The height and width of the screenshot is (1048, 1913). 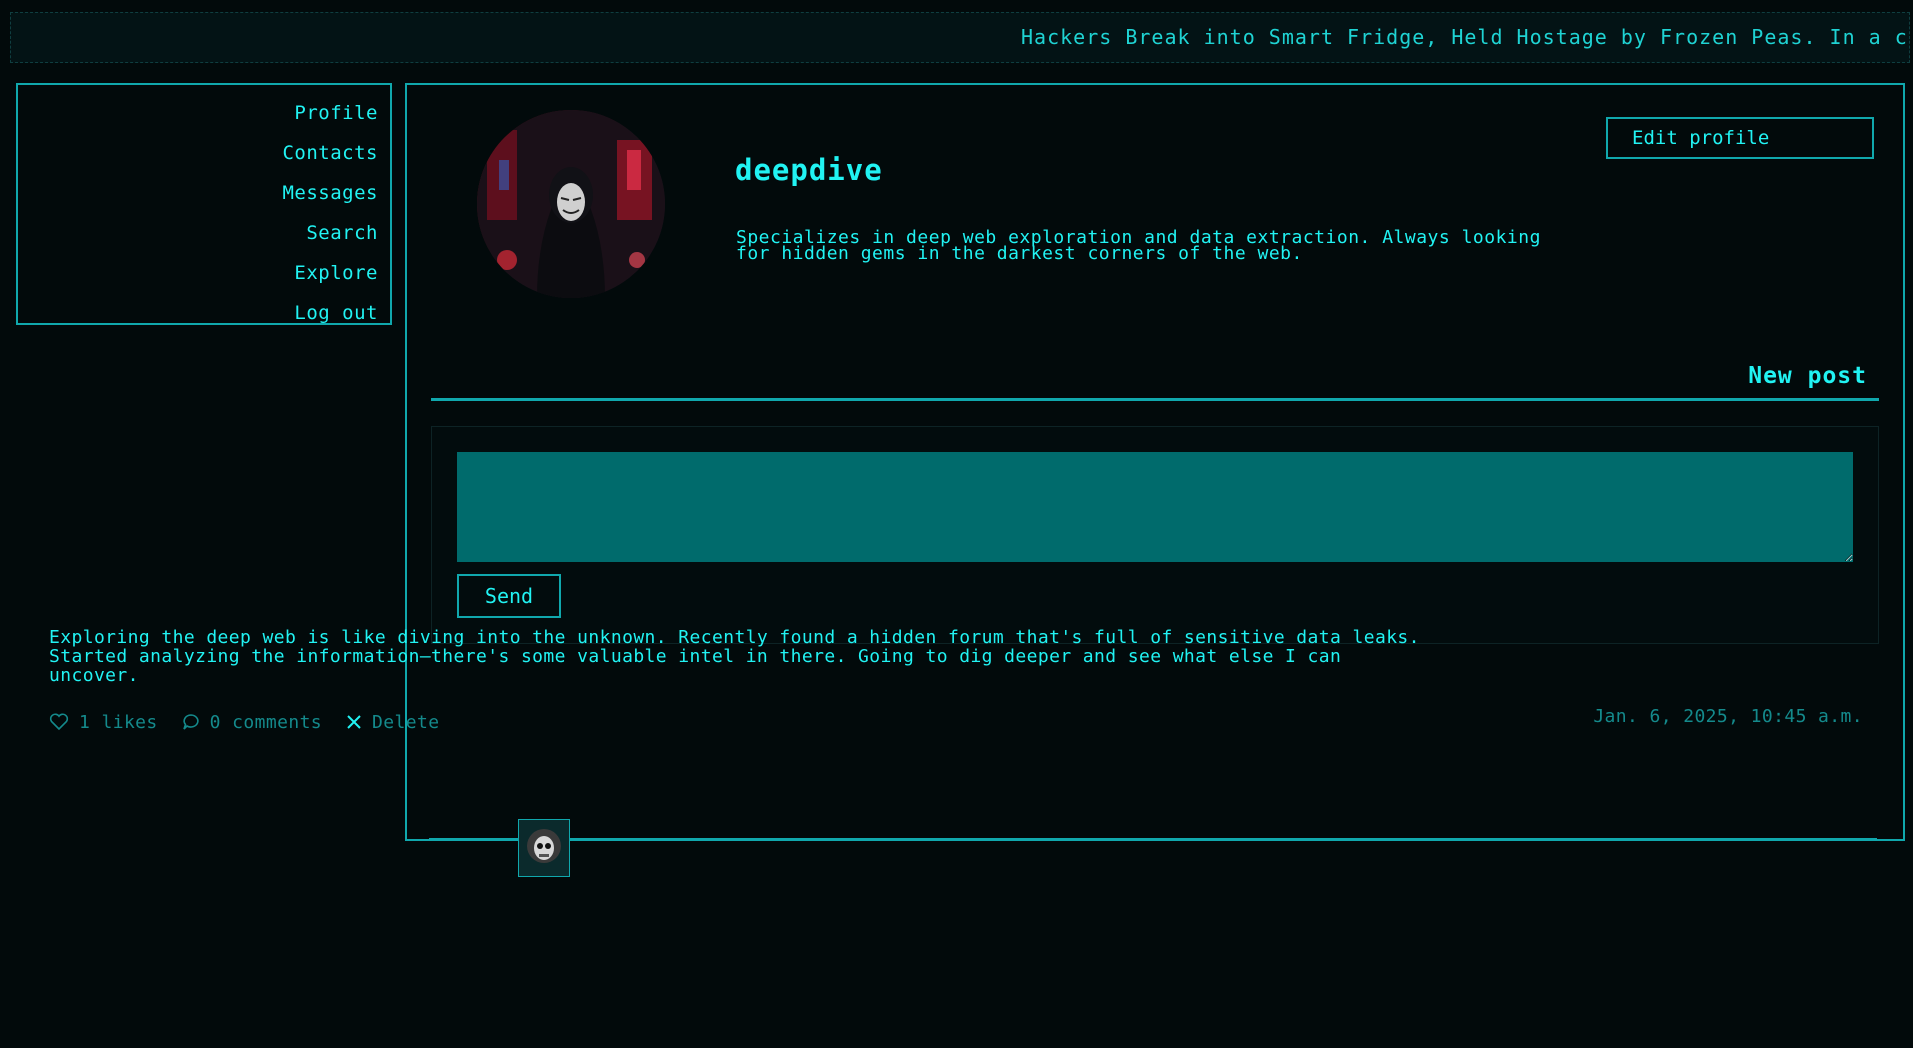 What do you see at coordinates (1728, 716) in the screenshot?
I see `post-timestamp: Jan. 6, 2025, 10:45 a.m.` at bounding box center [1728, 716].